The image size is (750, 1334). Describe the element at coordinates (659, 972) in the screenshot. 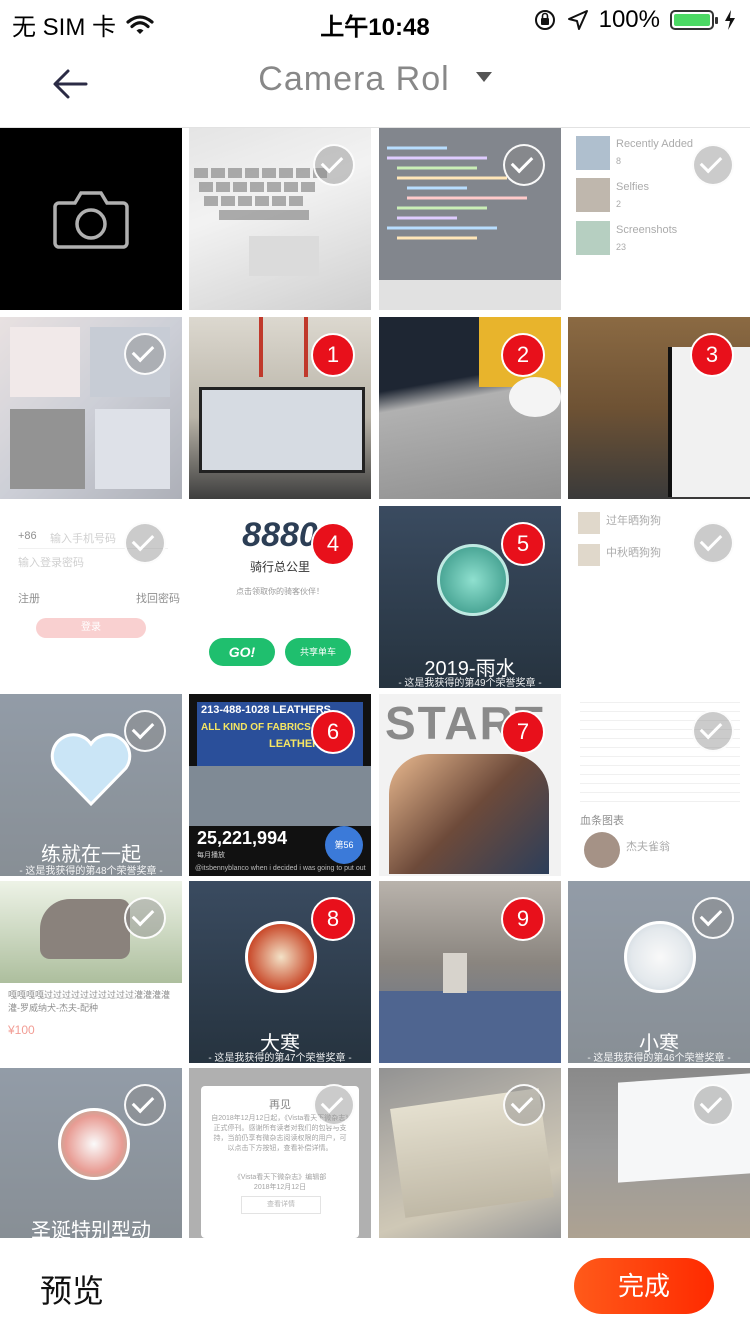

I see `screenshot-medal-xiaohan: 小寒 - 这是我获得的第46个荣誉奖章 -` at that location.